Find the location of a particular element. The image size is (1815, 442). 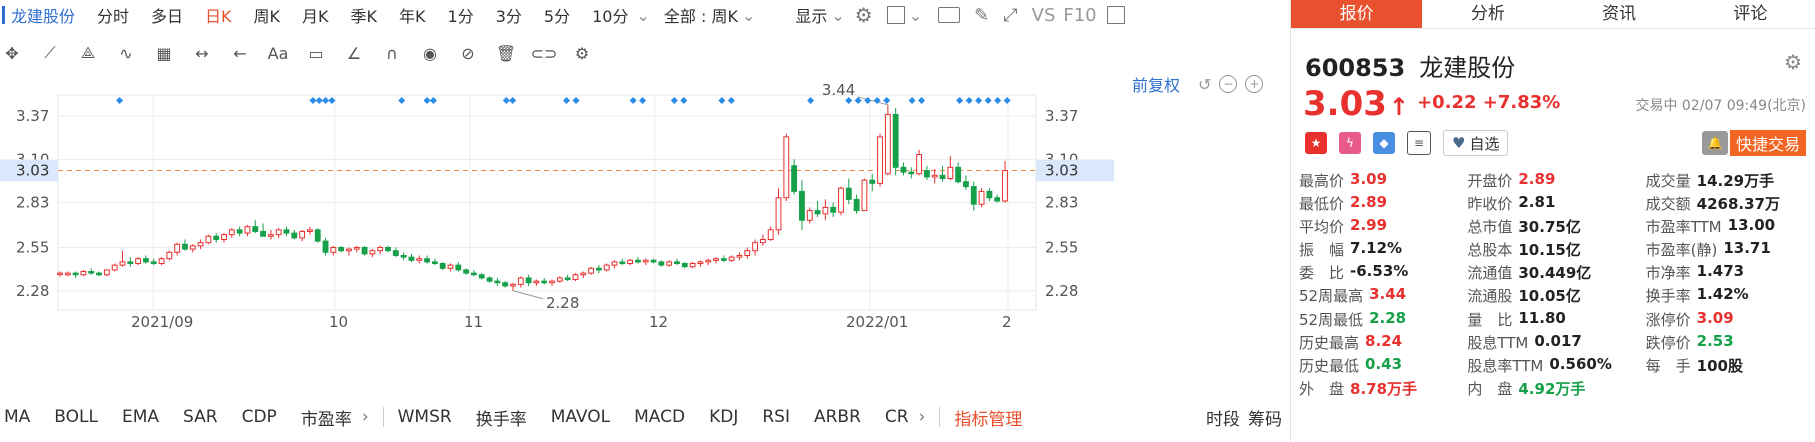

camera-icon is located at coordinates (949, 15).